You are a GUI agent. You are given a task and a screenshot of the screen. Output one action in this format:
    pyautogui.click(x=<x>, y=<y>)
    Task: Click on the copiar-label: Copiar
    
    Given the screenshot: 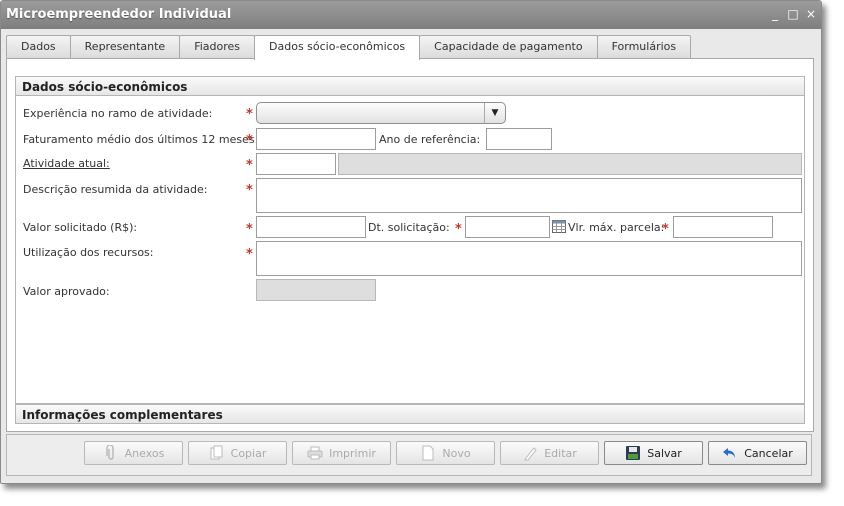 What is the action you would take?
    pyautogui.click(x=248, y=453)
    